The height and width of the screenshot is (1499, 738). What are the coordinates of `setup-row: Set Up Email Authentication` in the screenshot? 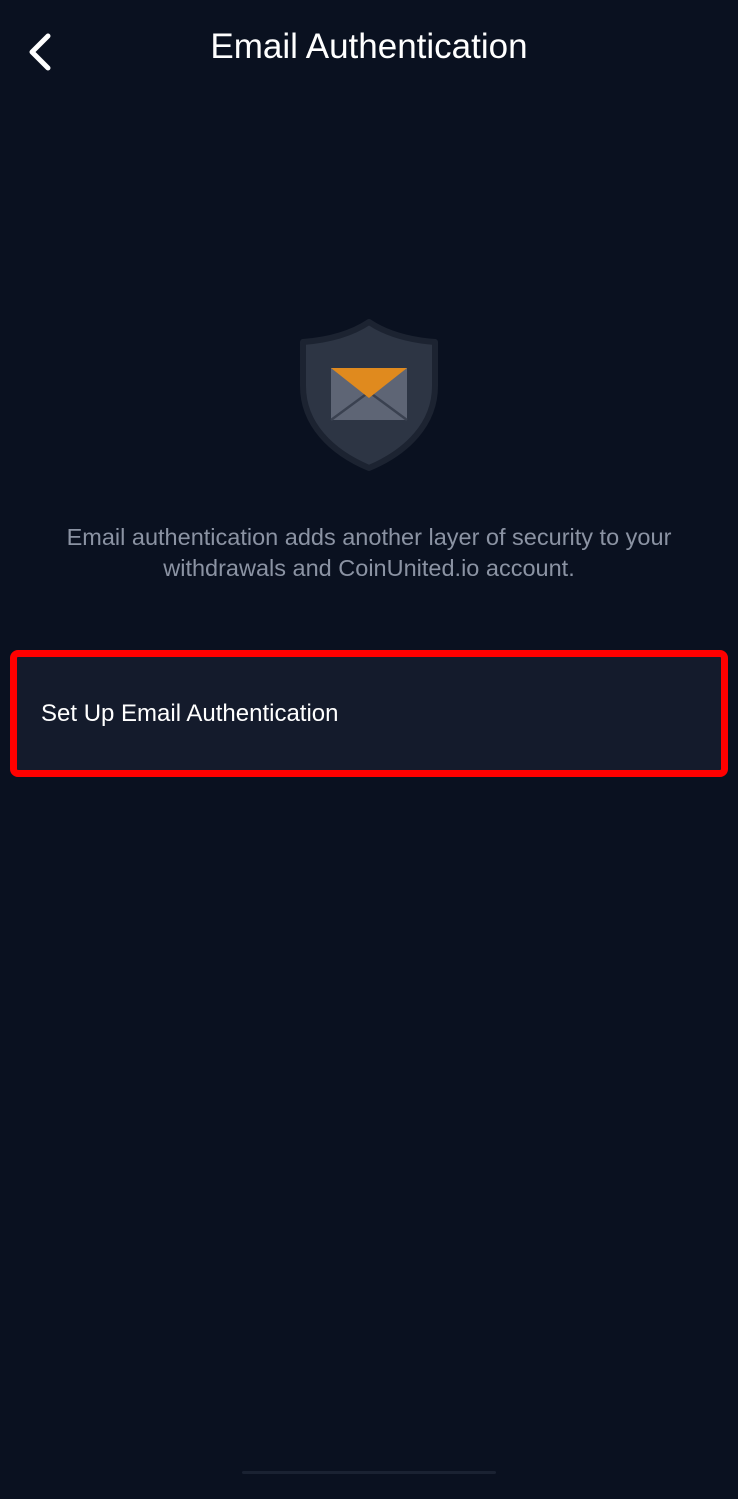 It's located at (369, 713).